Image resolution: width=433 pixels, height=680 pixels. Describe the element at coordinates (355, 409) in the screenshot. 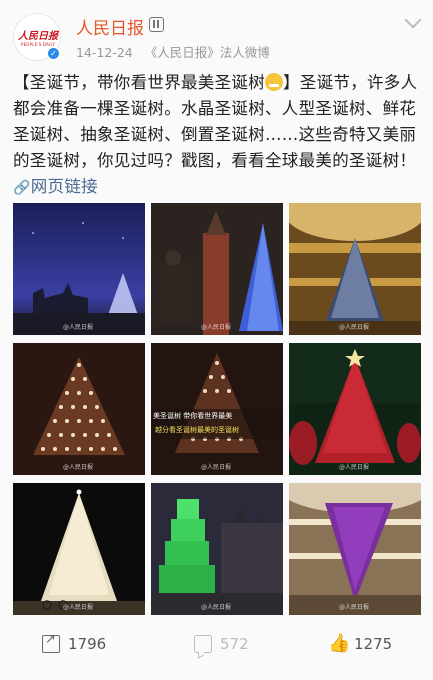

I see `image-red-flower-tree: @人民日报` at that location.